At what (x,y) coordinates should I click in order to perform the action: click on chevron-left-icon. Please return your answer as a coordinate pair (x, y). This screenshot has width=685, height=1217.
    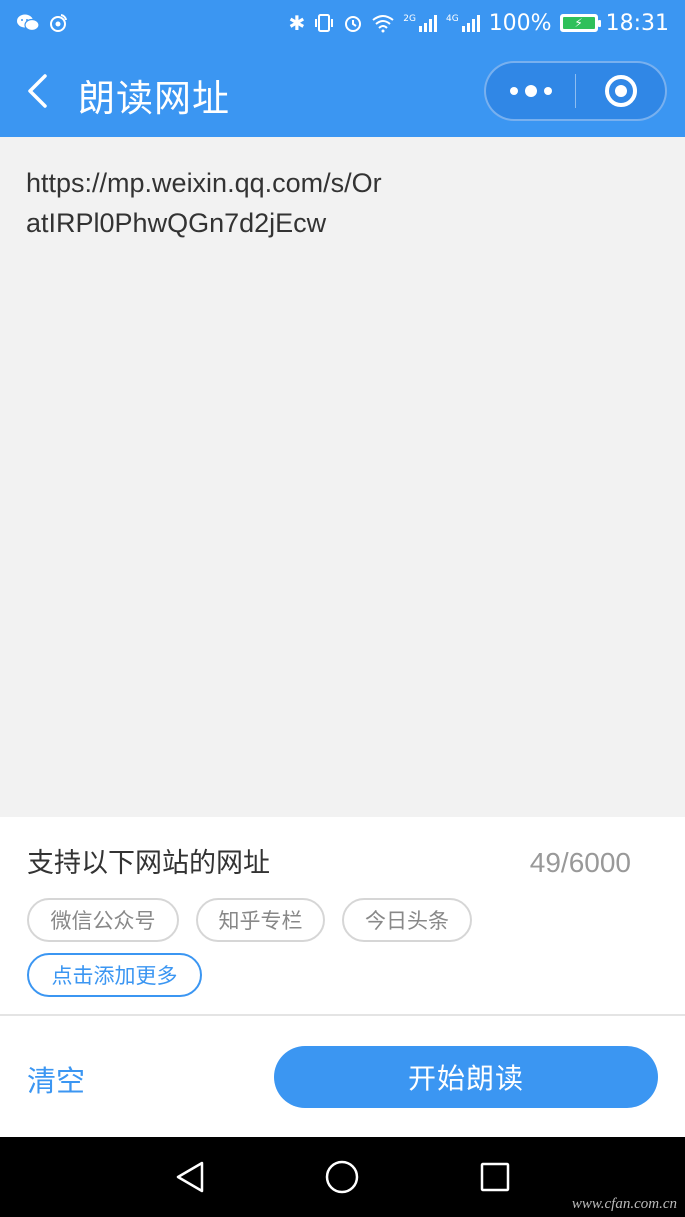
    Looking at the image, I should click on (37, 91).